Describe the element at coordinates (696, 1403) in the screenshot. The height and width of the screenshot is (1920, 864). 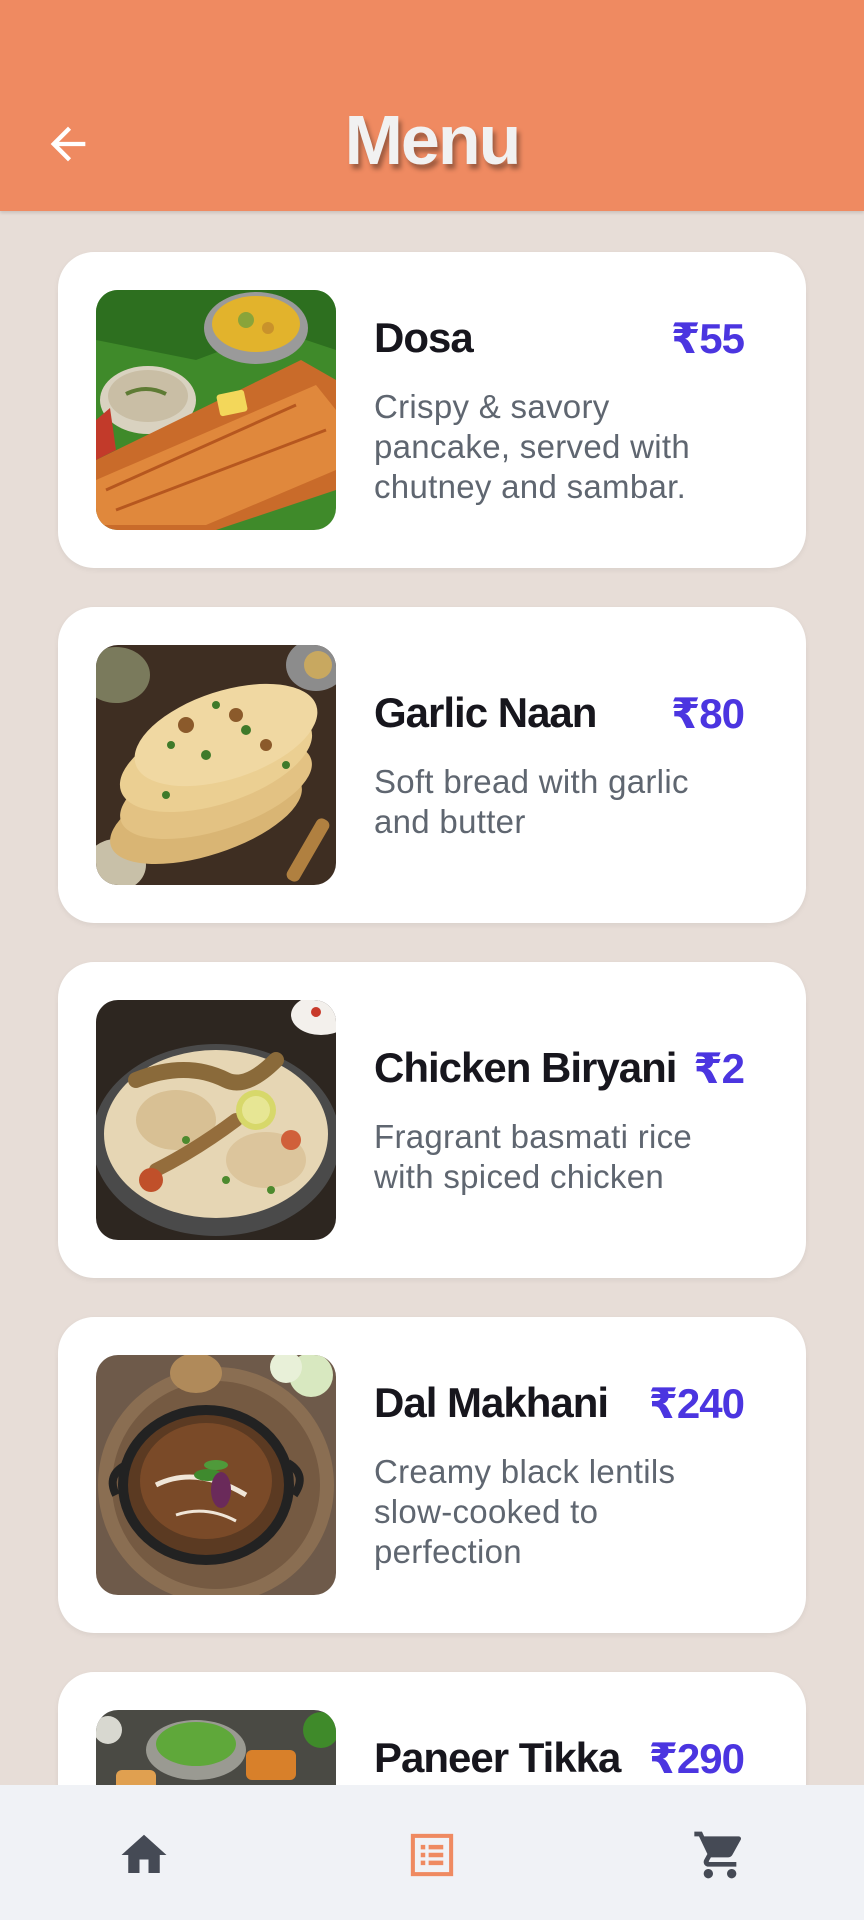
I see `menu-item-price: ₹240` at that location.